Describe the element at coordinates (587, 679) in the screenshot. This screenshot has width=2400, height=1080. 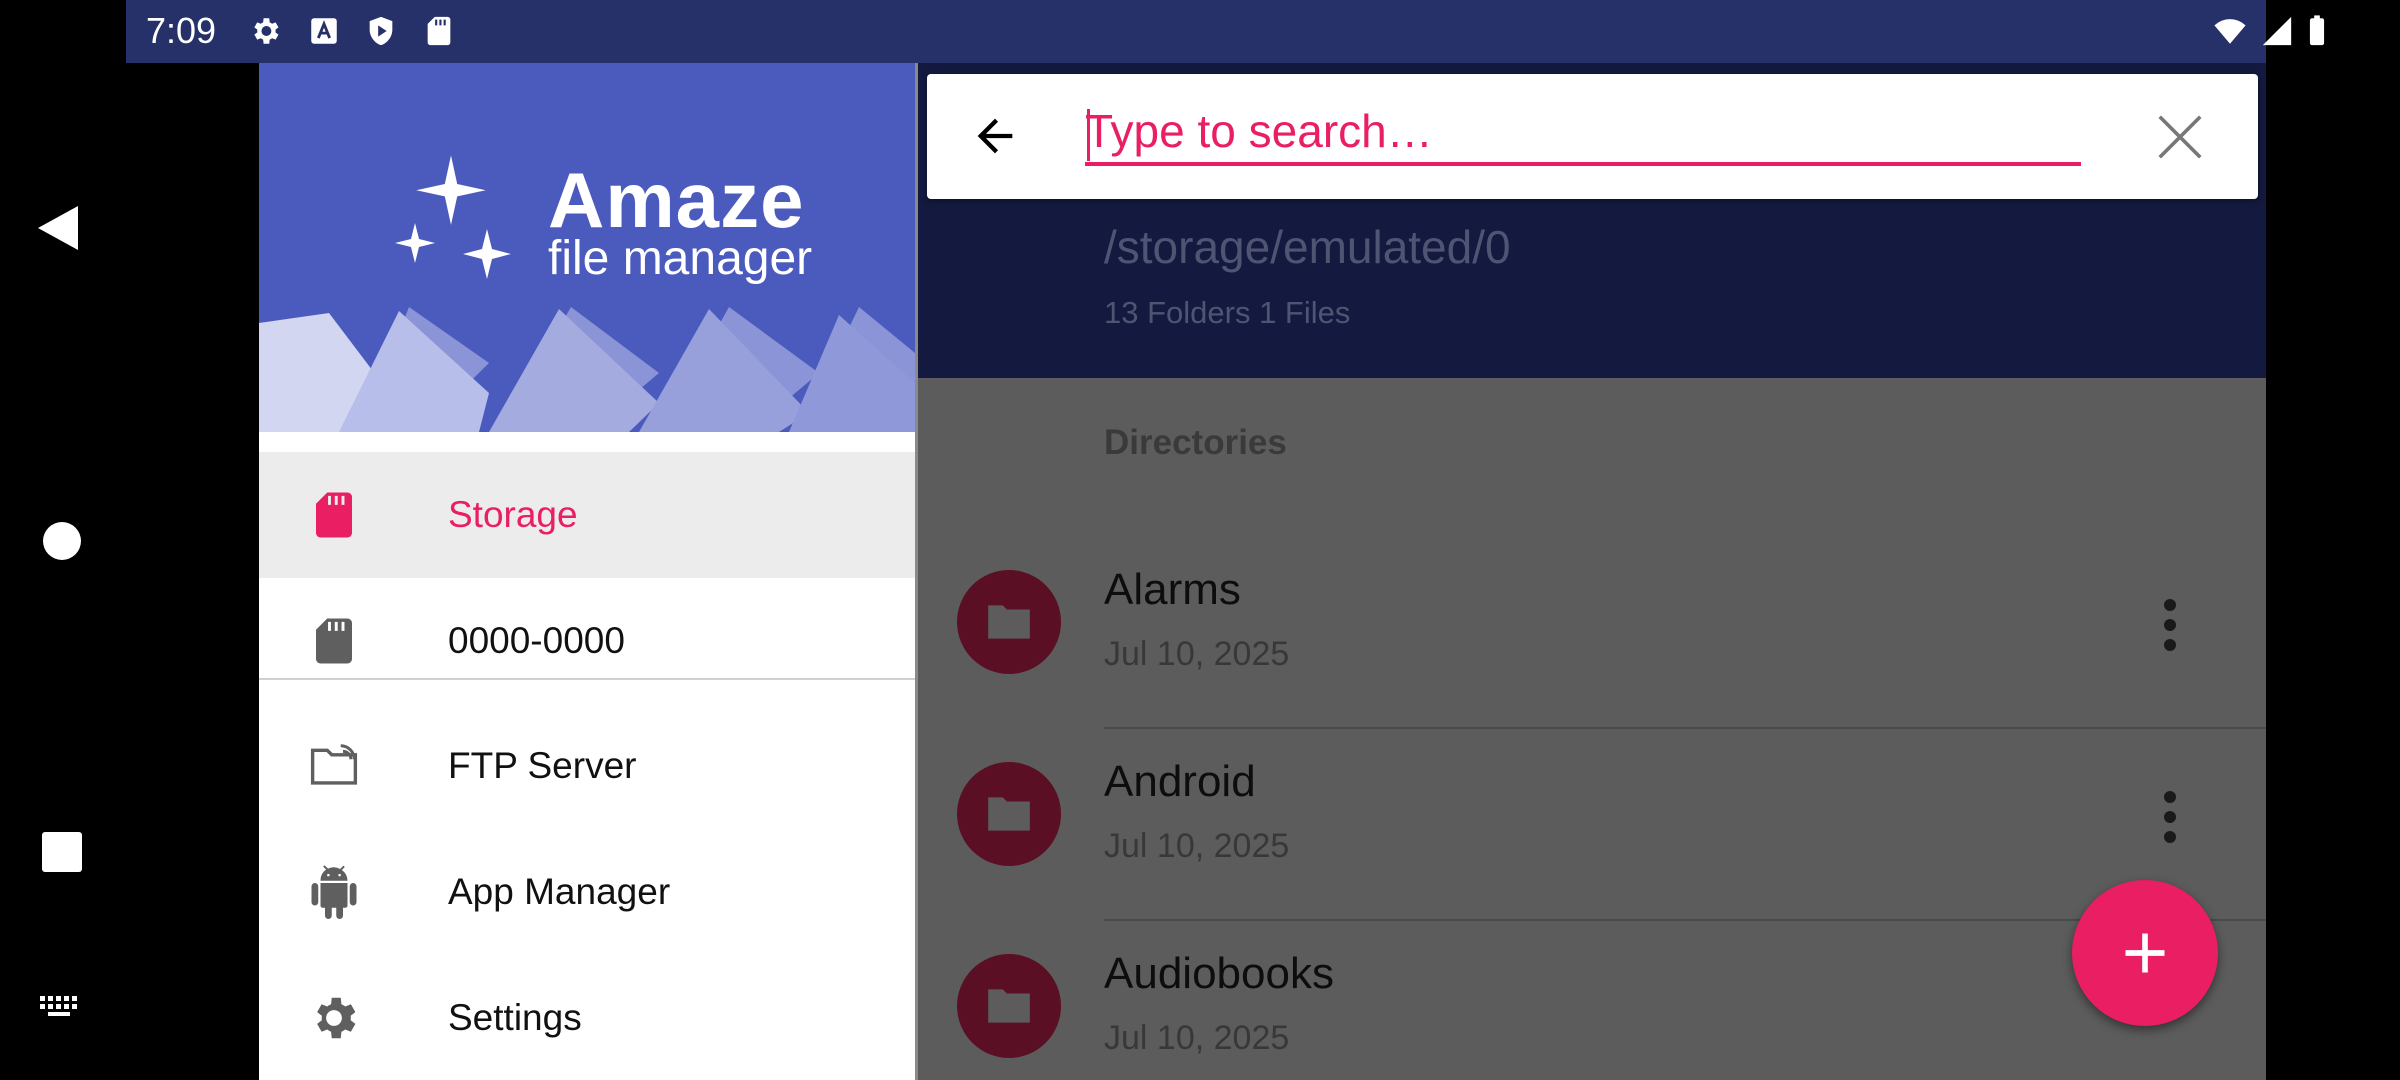
I see `drawer-divider` at that location.